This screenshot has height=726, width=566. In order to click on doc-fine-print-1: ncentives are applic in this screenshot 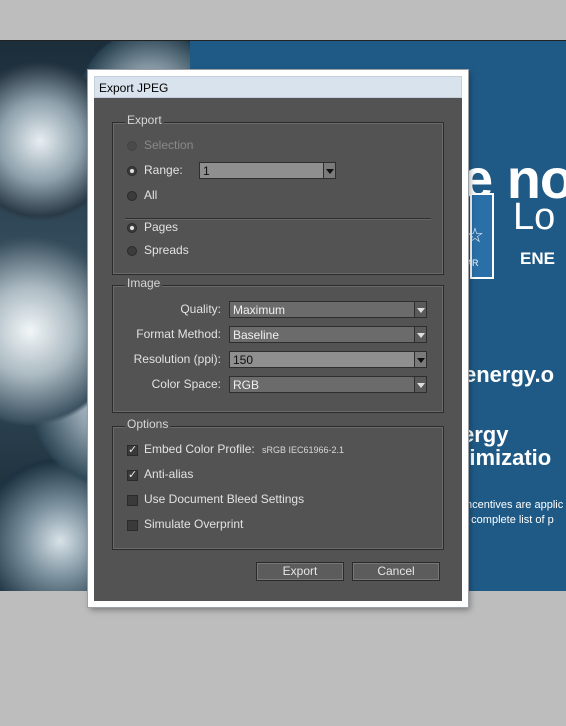, I will do `click(515, 505)`.